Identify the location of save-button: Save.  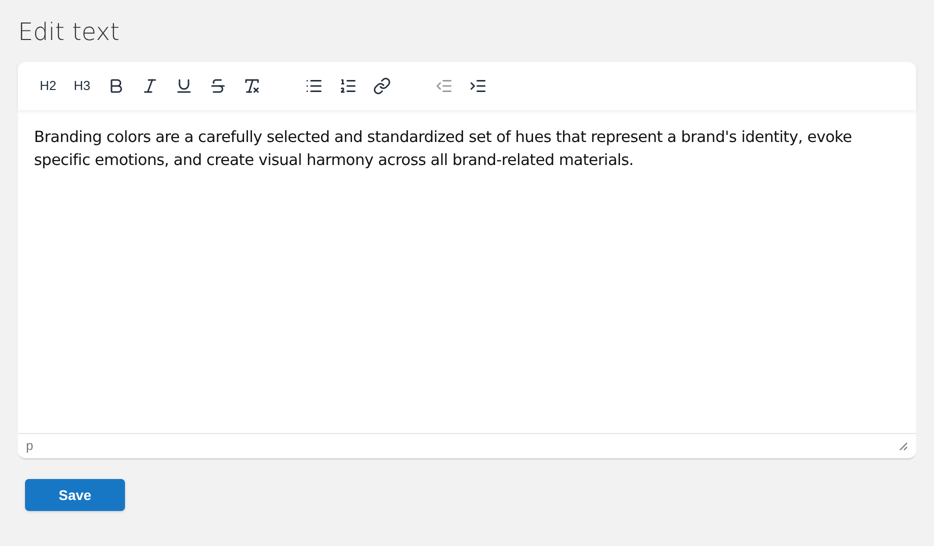
(75, 495).